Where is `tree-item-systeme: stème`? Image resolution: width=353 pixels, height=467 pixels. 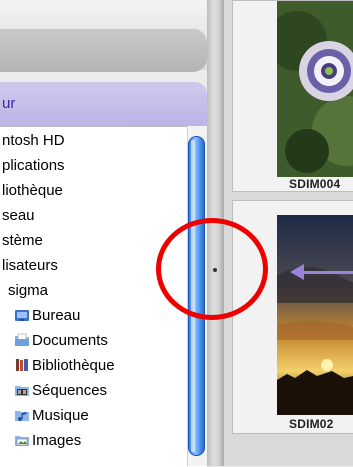 tree-item-systeme: stème is located at coordinates (22, 241).